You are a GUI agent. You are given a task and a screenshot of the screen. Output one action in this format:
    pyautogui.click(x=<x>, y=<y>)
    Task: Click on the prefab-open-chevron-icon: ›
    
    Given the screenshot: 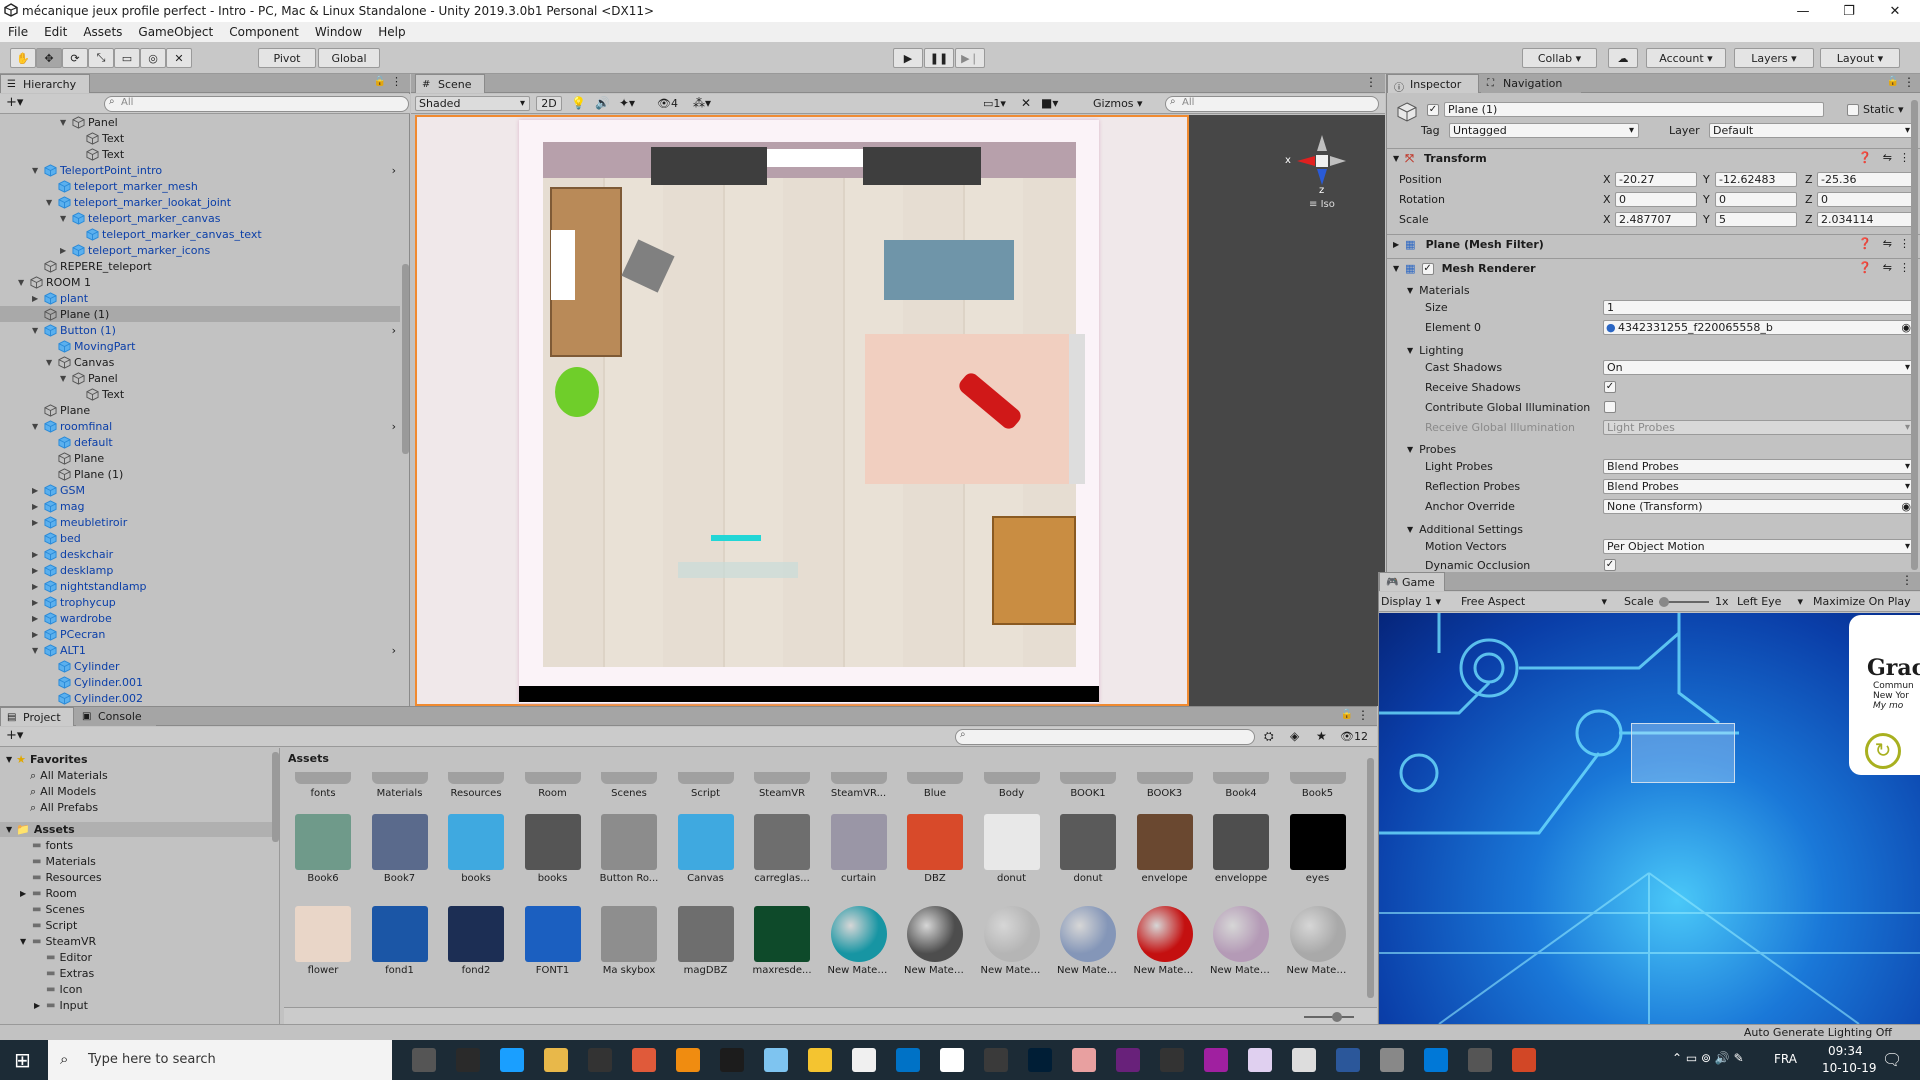 What is the action you would take?
    pyautogui.click(x=394, y=170)
    